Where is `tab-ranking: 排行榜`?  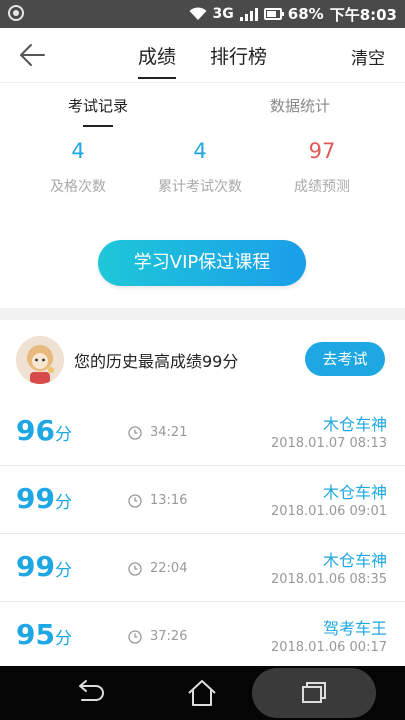 tab-ranking: 排行榜 is located at coordinates (238, 55).